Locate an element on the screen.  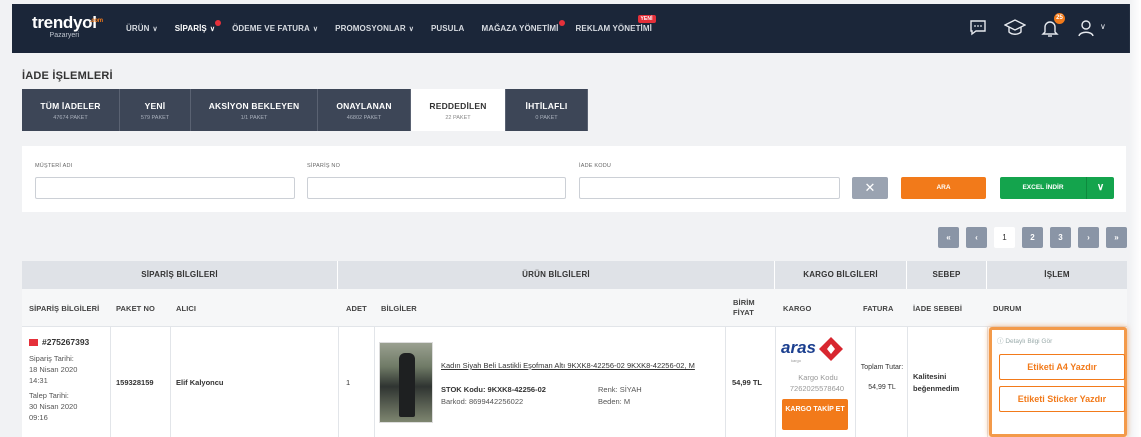
col-buyer: ALICI is located at coordinates (186, 308).